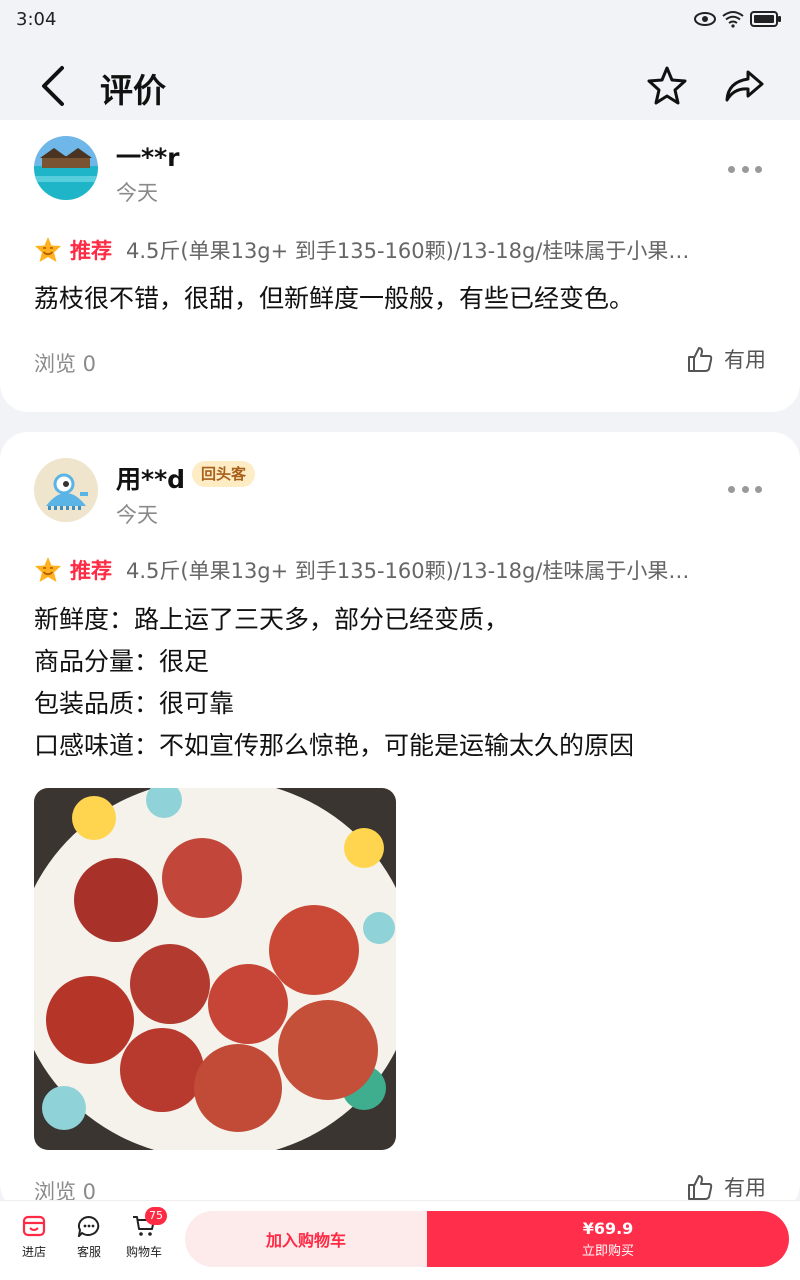 This screenshot has width=800, height=1280. Describe the element at coordinates (765, 19) in the screenshot. I see `battery-icon` at that location.